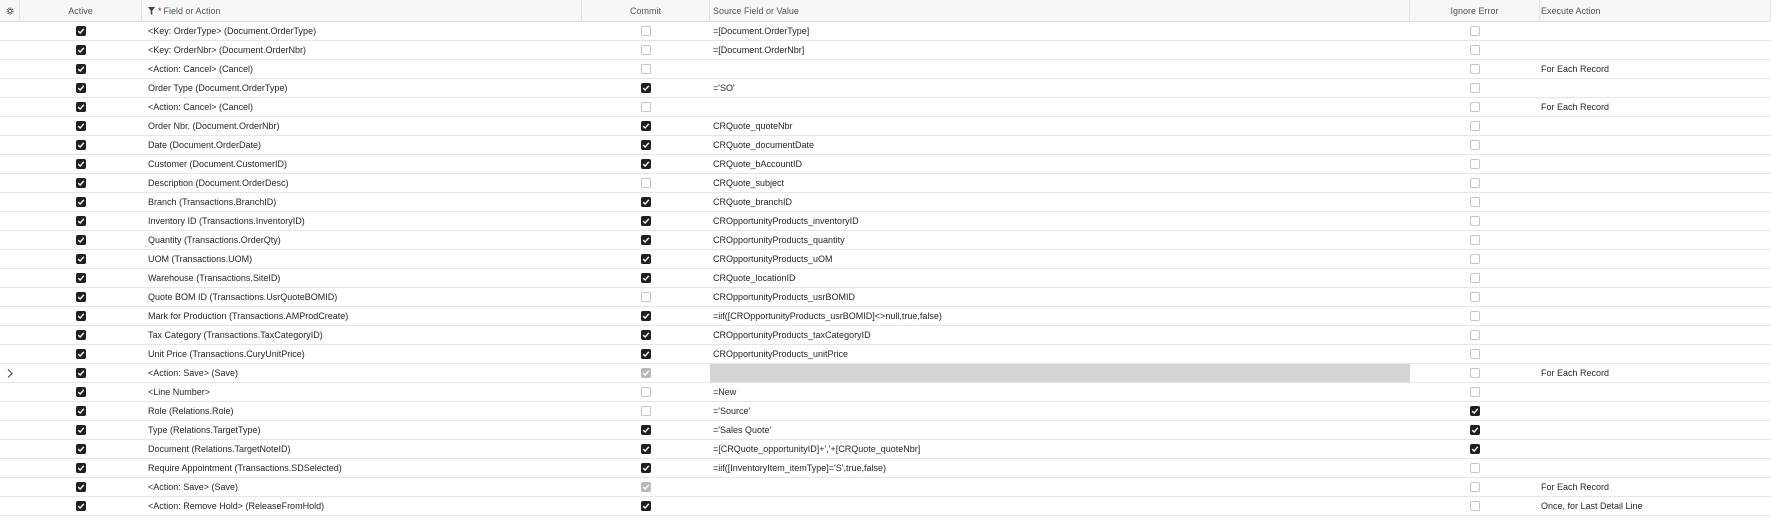 The width and height of the screenshot is (1771, 523). What do you see at coordinates (1060, 202) in the screenshot?
I see `source-field-cell: CRQuote_branchID` at bounding box center [1060, 202].